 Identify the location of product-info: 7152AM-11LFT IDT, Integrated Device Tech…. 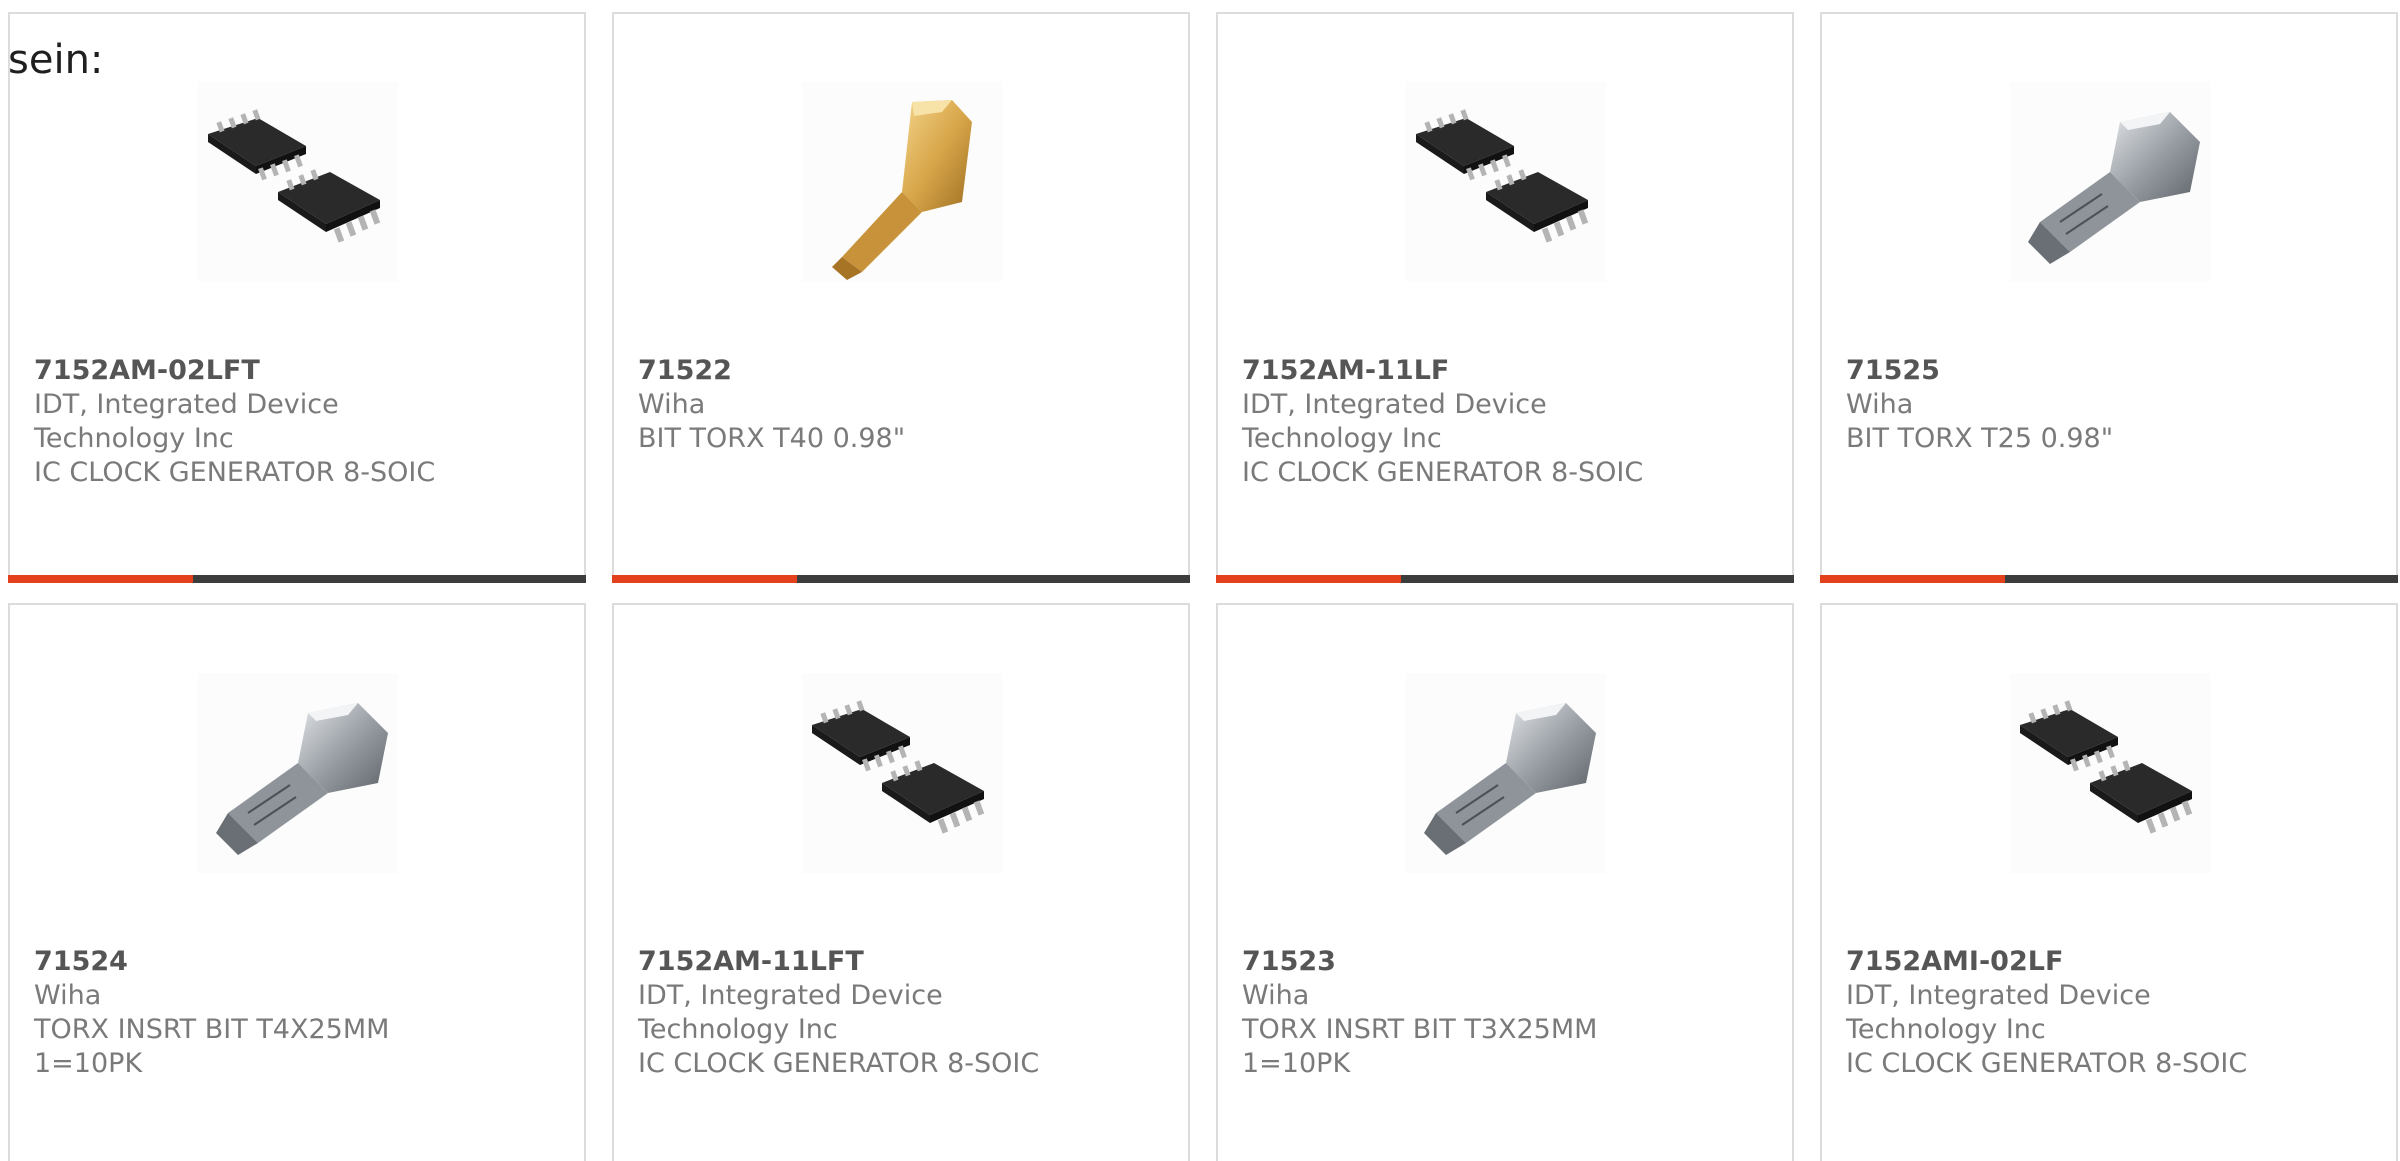
(898, 1013).